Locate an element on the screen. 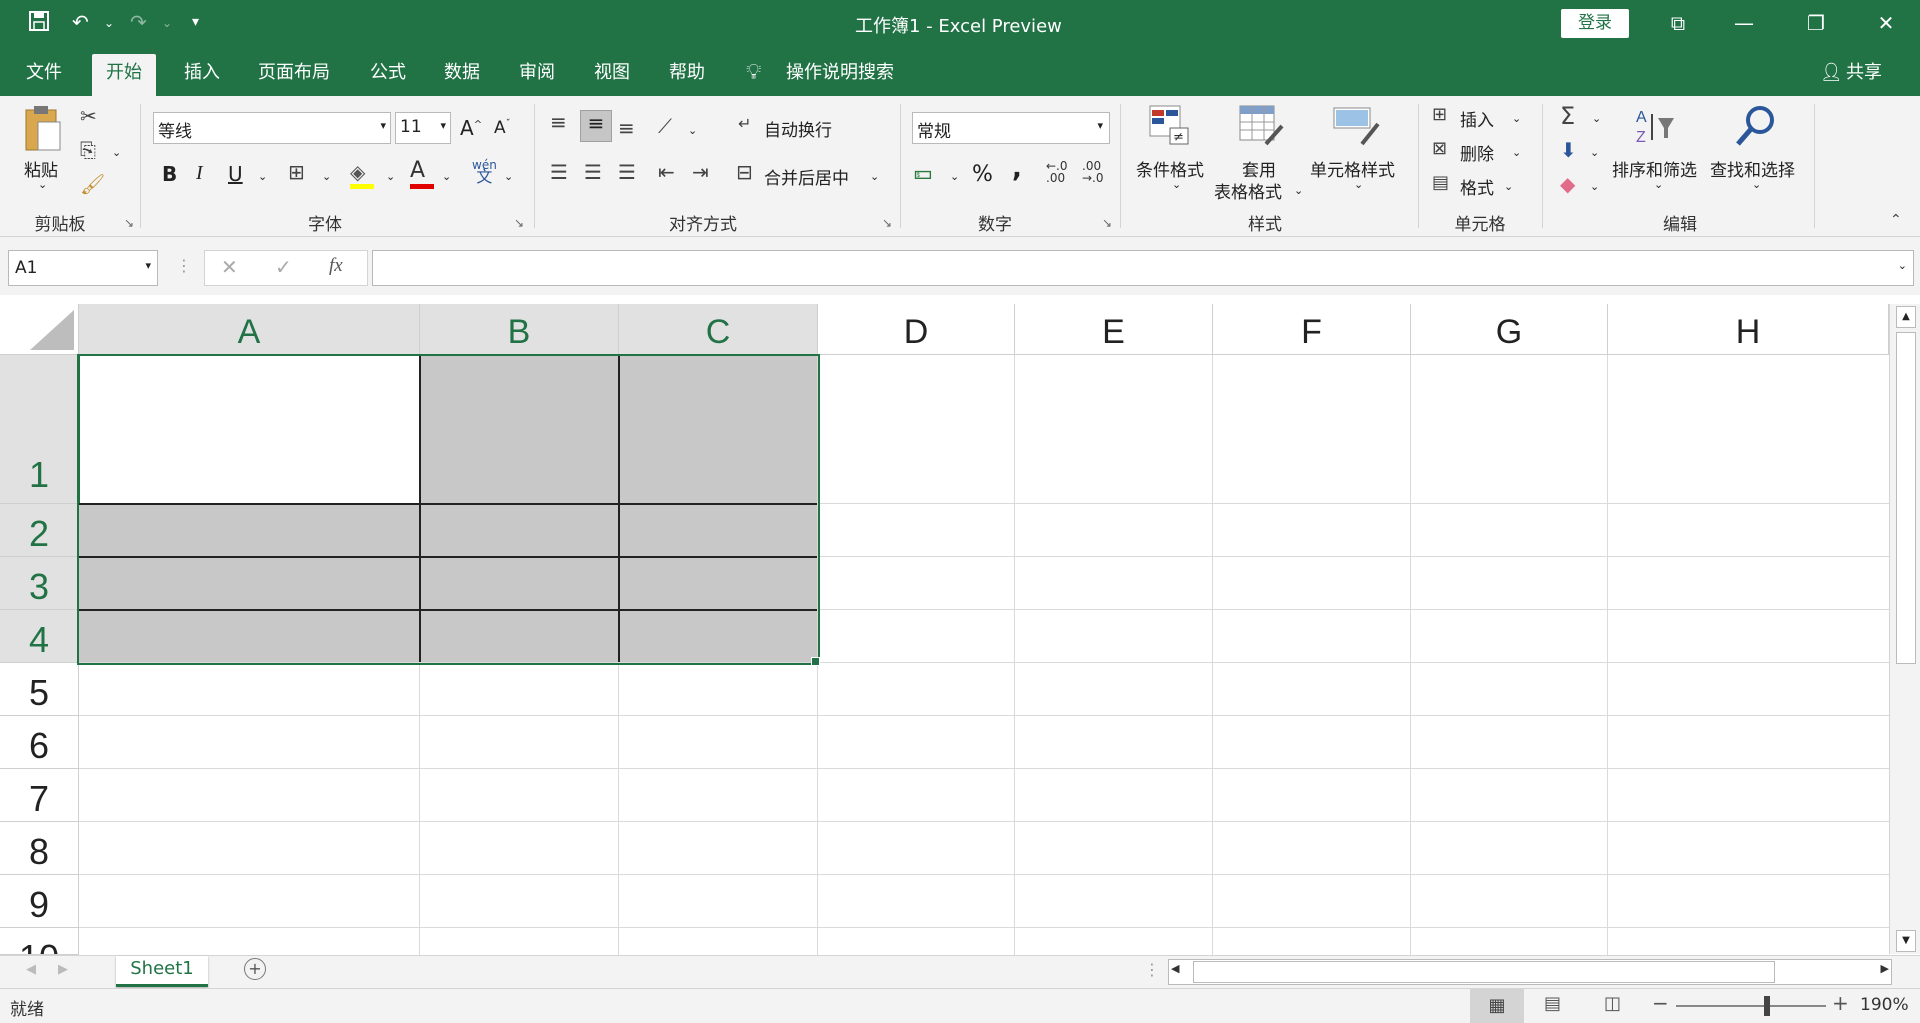 This screenshot has height=1023, width=1920. row-header: 10 is located at coordinates (39, 941).